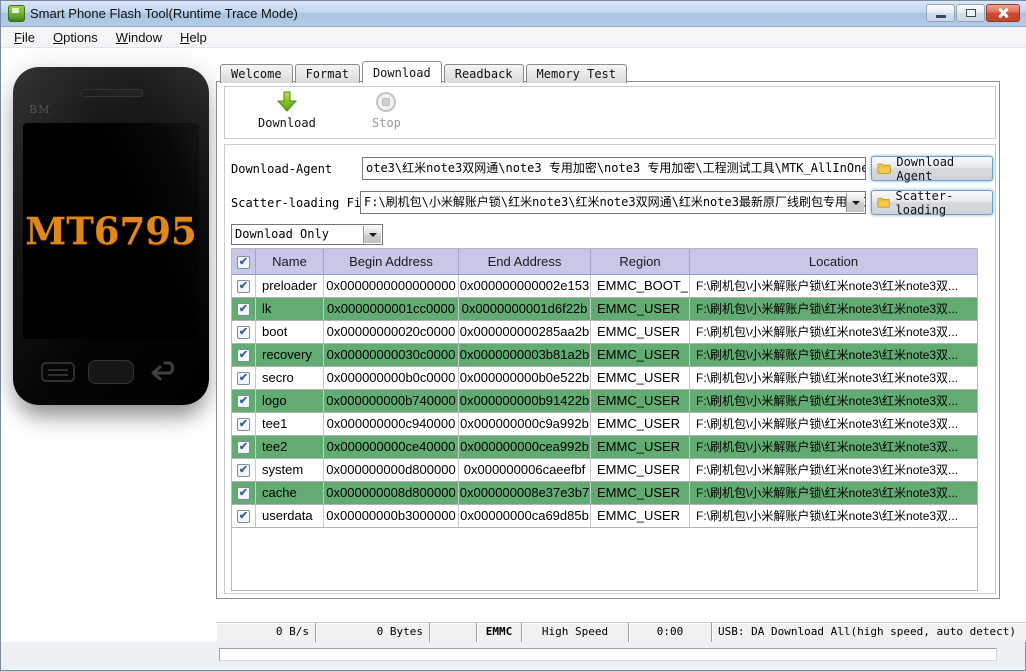 Image resolution: width=1026 pixels, height=671 pixels. I want to click on column-header-end-address: End Address, so click(525, 262).